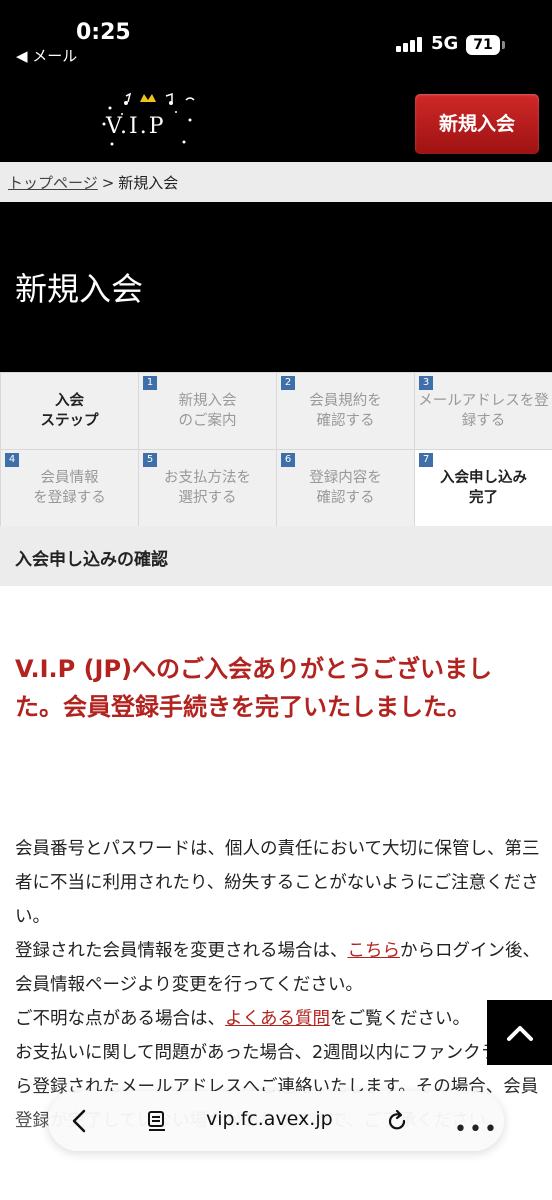 This screenshot has width=552, height=1200. Describe the element at coordinates (157, 1121) in the screenshot. I see `page-menu-icon` at that location.